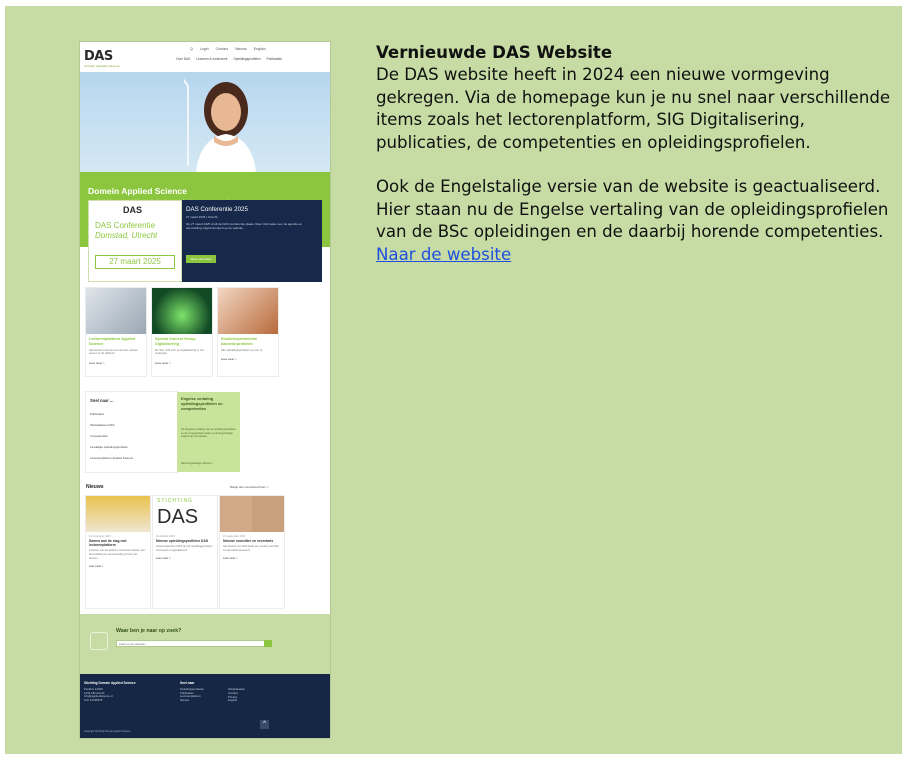 This screenshot has height=758, width=906. Describe the element at coordinates (102, 58) in the screenshot. I see `das-logo: DAS domein applied science` at that location.